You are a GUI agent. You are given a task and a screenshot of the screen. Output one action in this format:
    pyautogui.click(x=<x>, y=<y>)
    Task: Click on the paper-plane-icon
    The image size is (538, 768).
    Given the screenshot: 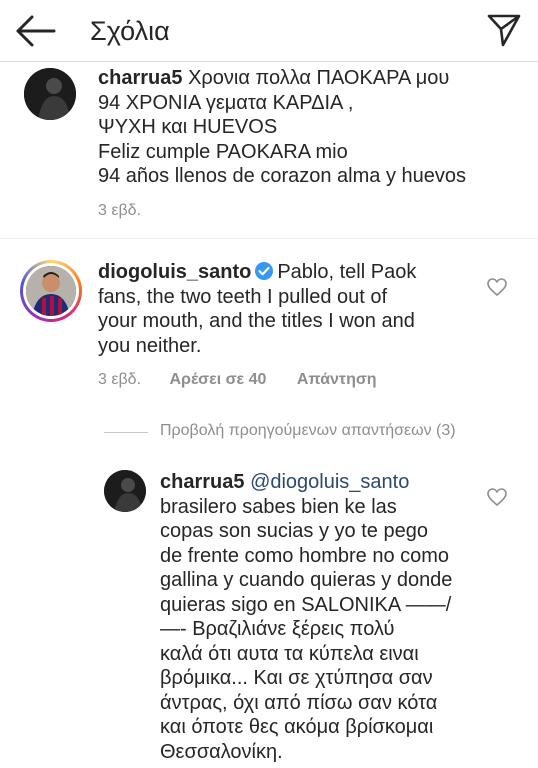 What is the action you would take?
    pyautogui.click(x=504, y=30)
    